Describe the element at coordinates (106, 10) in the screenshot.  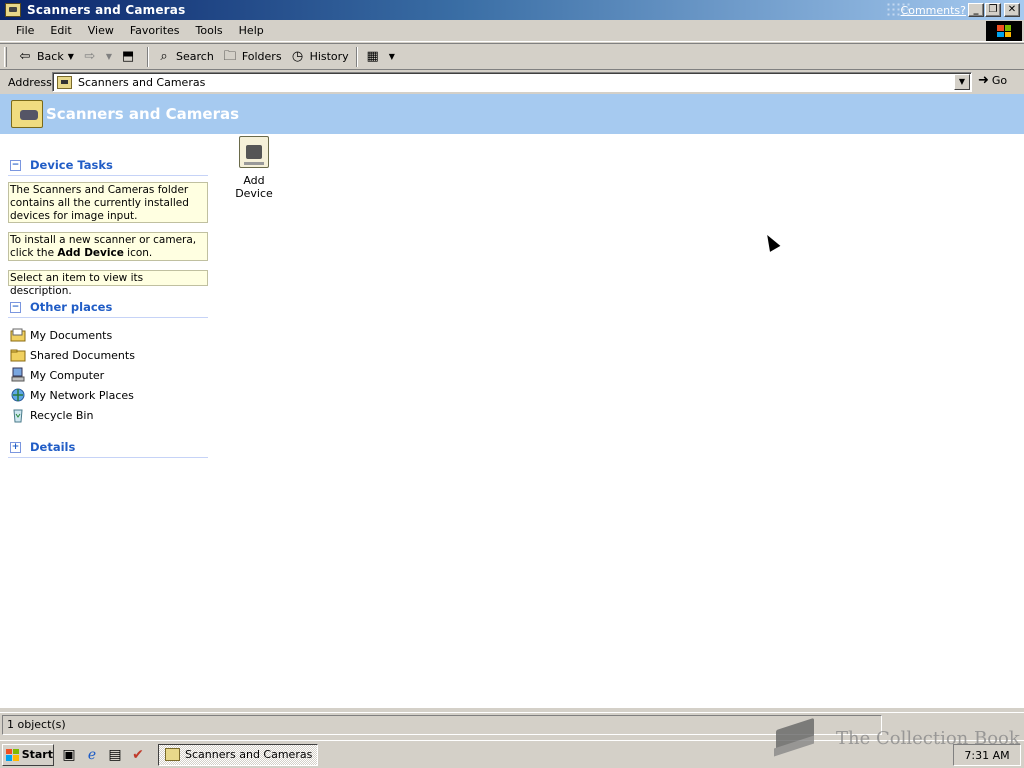
I see `window-title: Scanners and Cameras` at that location.